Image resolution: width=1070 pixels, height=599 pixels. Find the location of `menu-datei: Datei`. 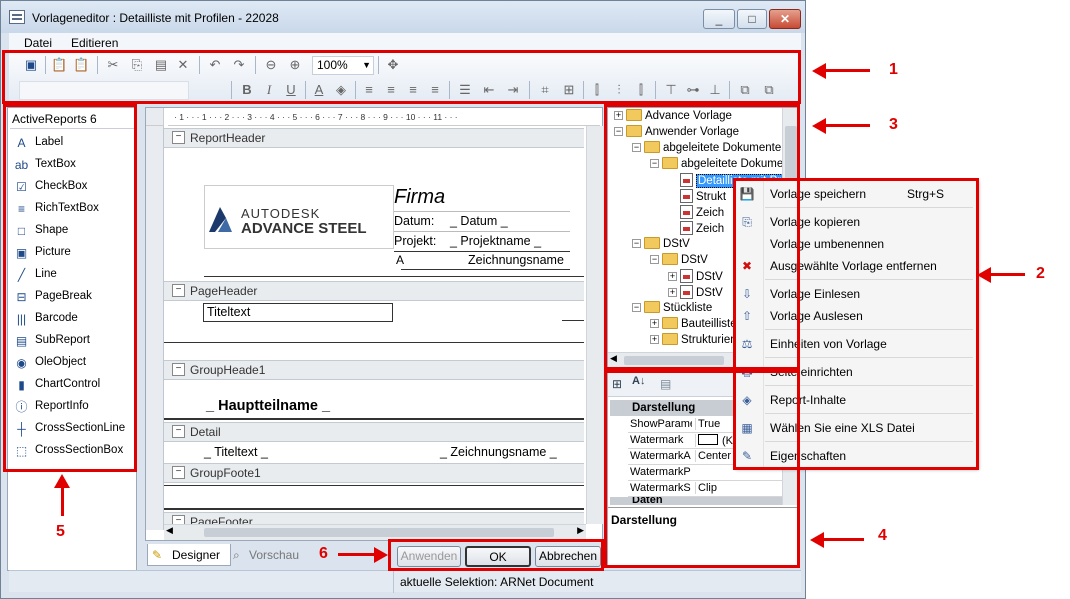

menu-datei: Datei is located at coordinates (38, 43).